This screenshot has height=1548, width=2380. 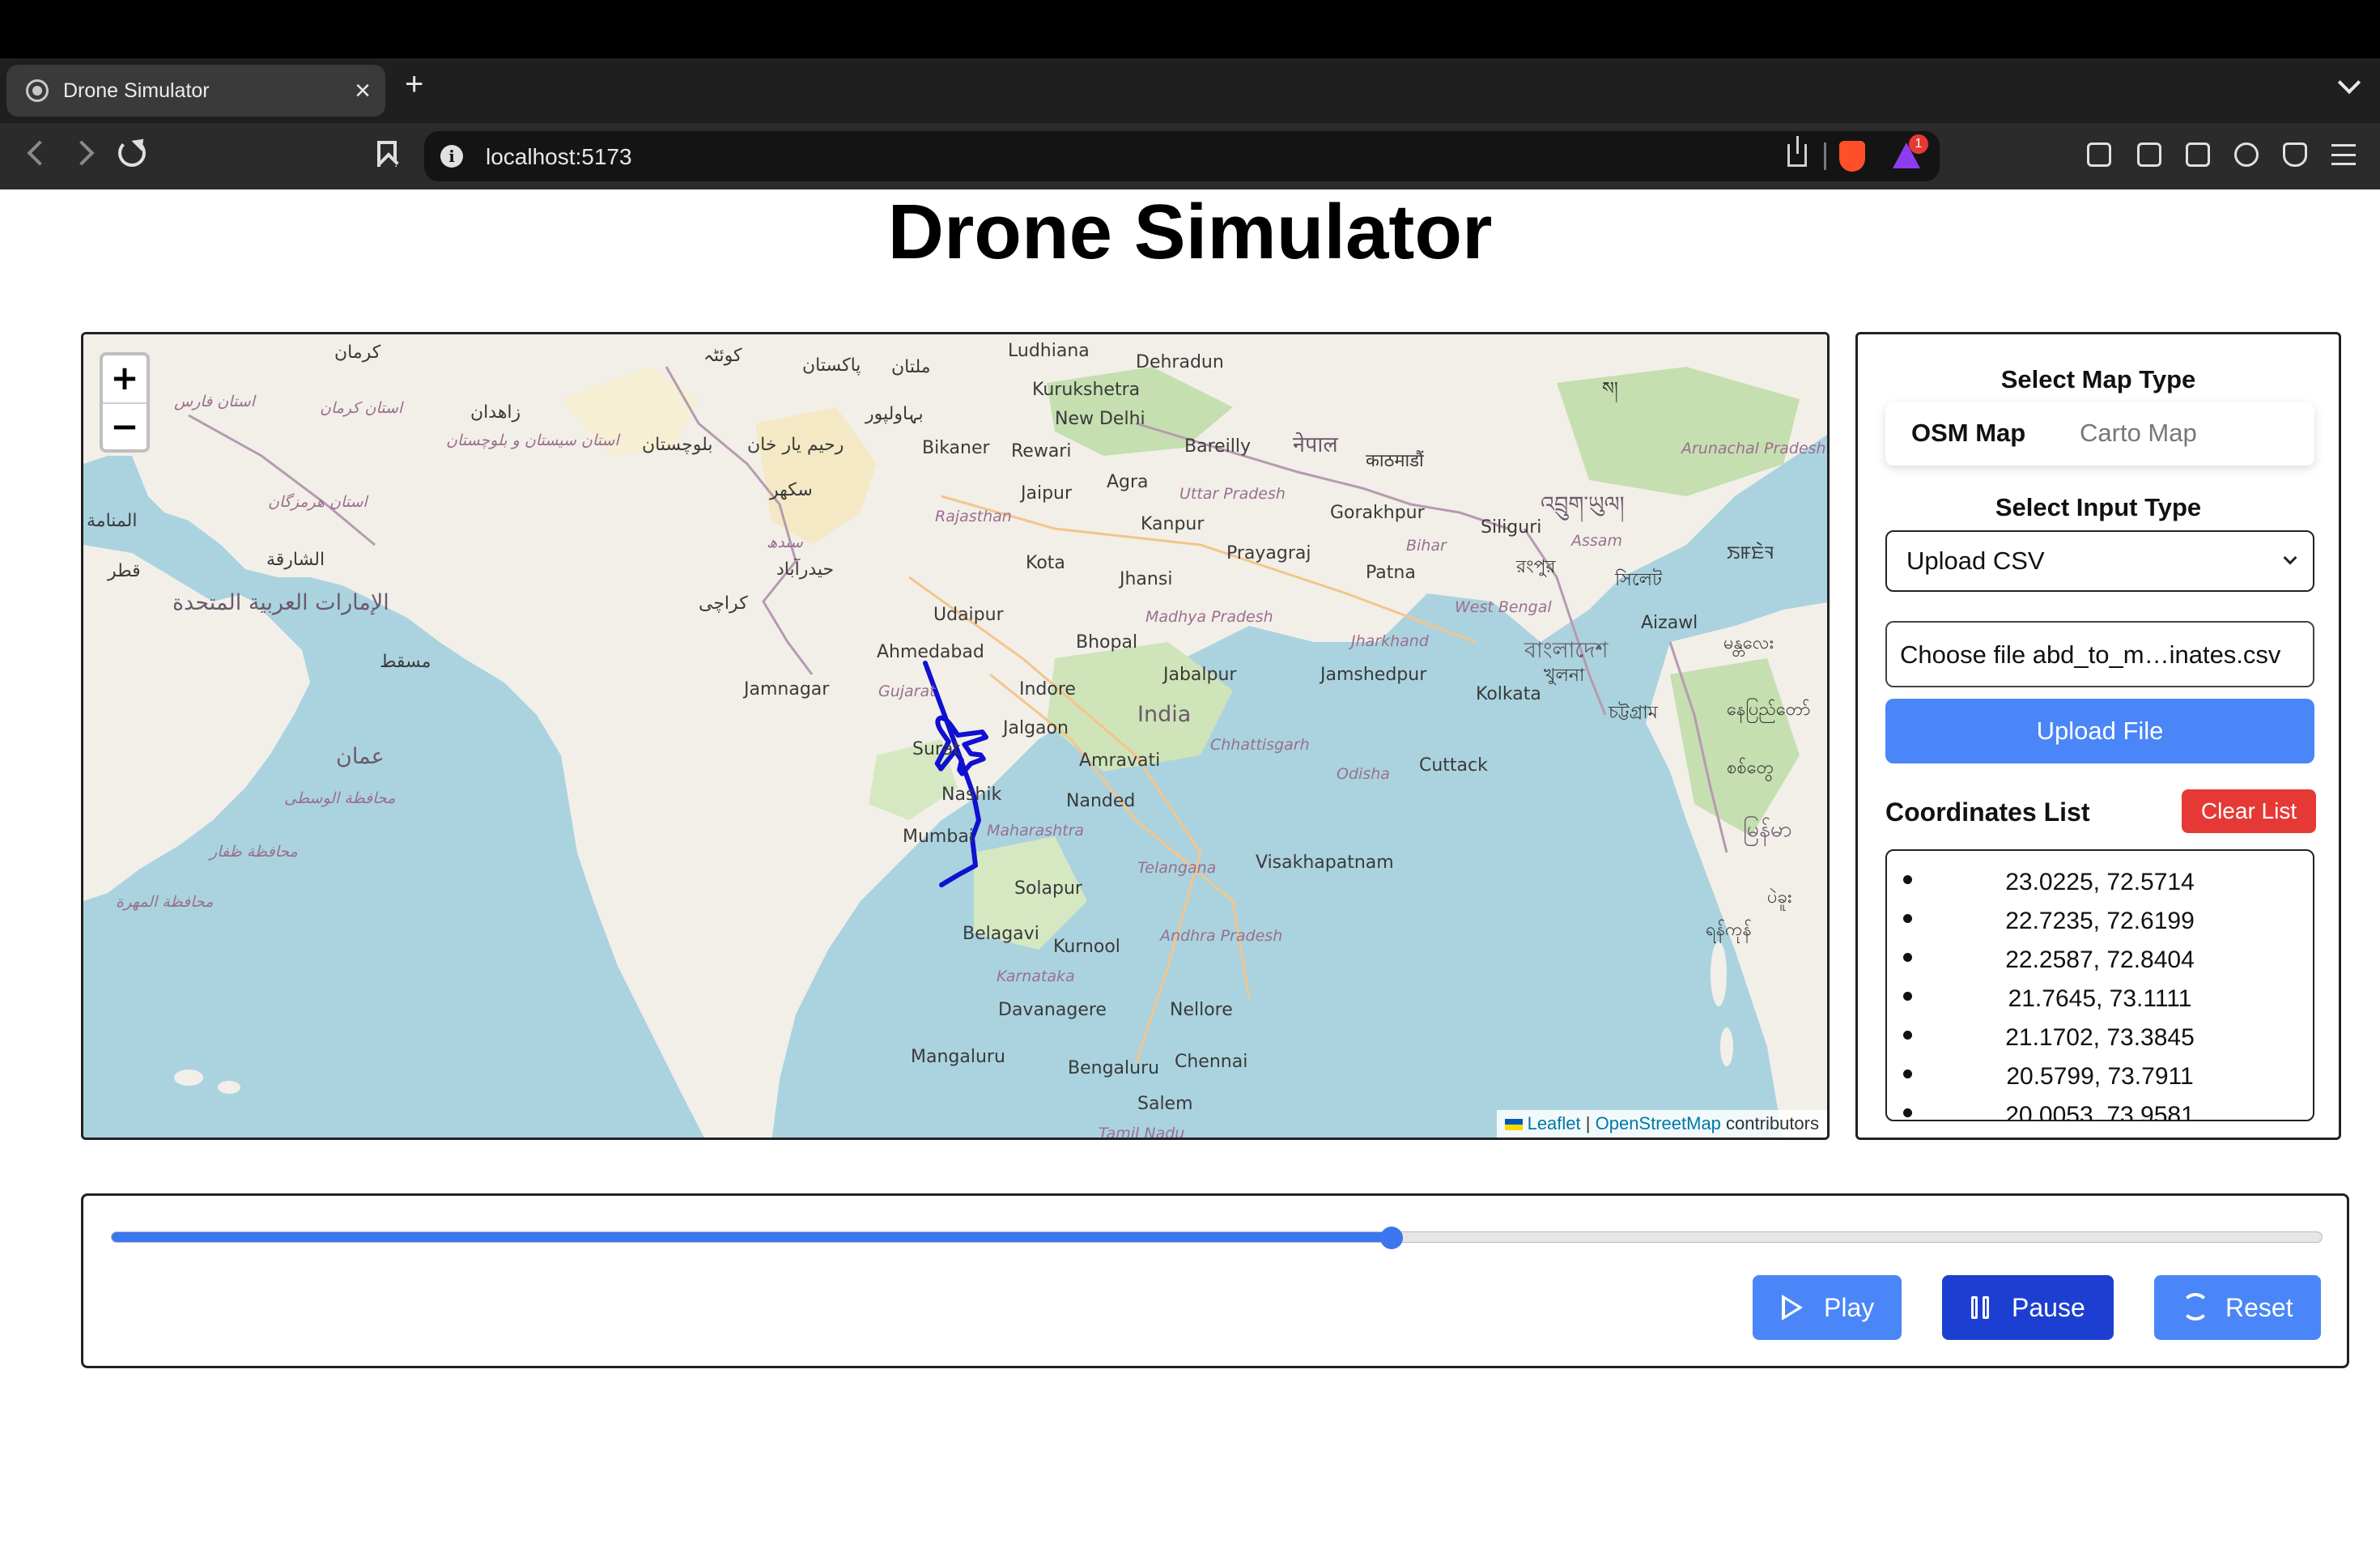 What do you see at coordinates (937, 749) in the screenshot?
I see `map-label: Surat` at bounding box center [937, 749].